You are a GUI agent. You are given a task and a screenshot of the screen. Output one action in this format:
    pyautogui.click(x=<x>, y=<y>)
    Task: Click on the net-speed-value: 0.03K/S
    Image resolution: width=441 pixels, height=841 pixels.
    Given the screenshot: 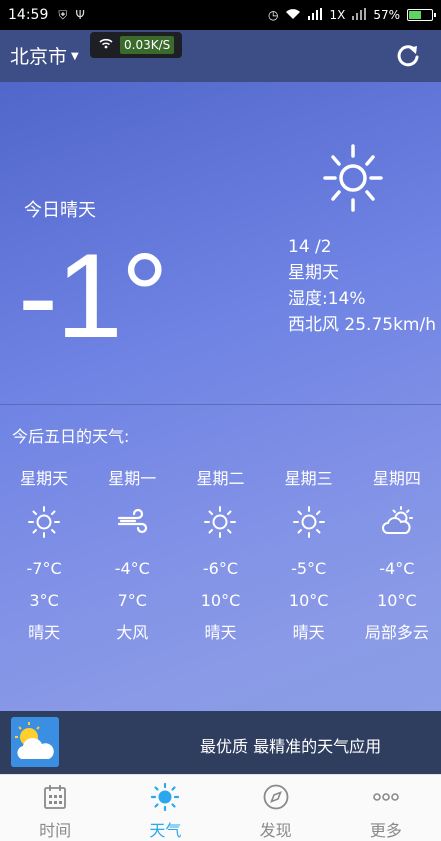 What is the action you would take?
    pyautogui.click(x=147, y=45)
    